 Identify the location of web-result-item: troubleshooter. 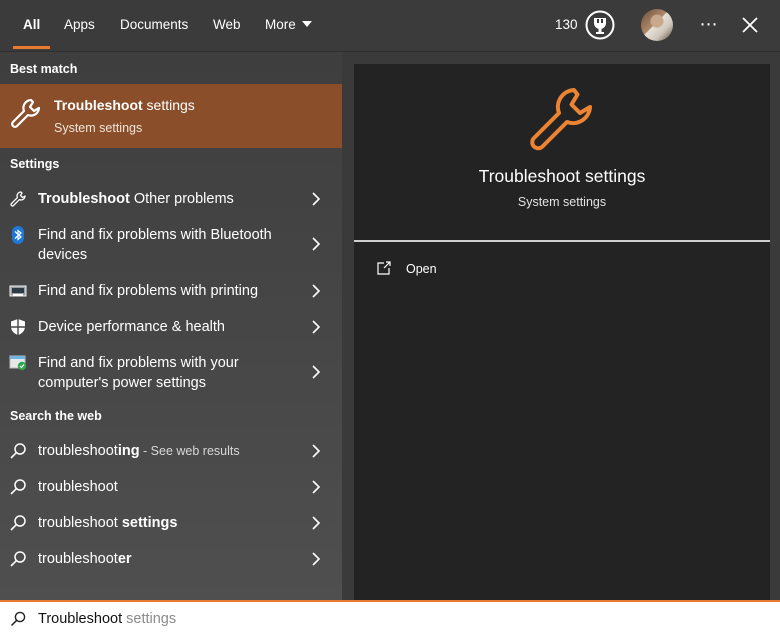
(171, 558).